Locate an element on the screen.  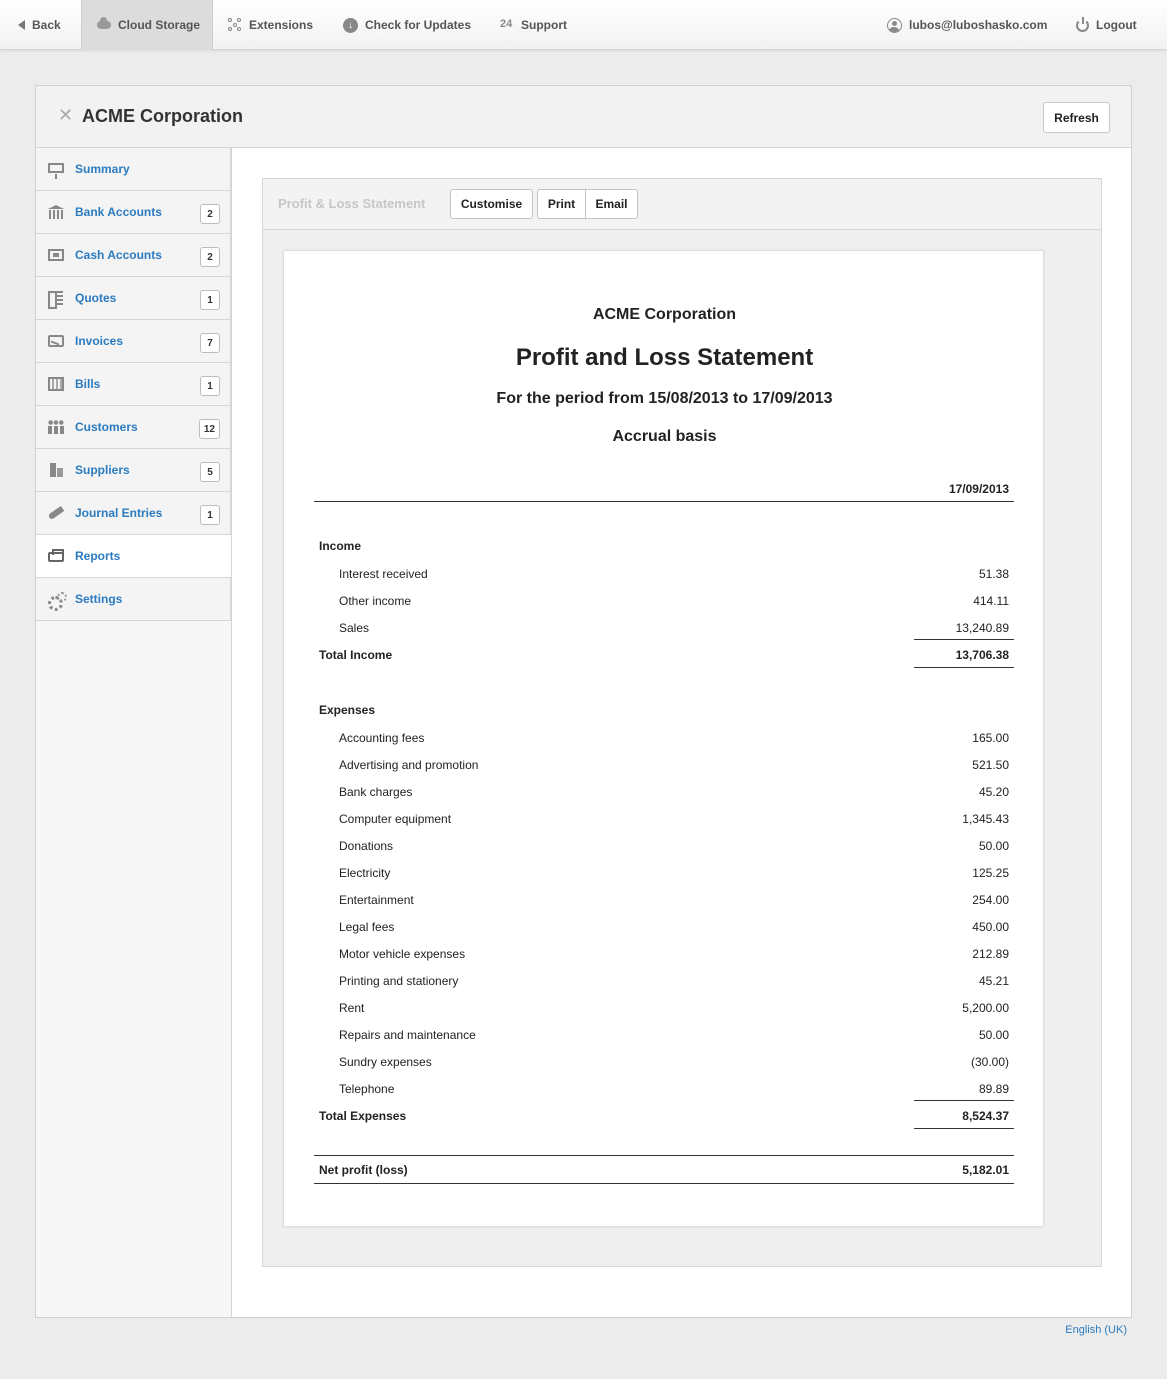
count-badge: 5 is located at coordinates (210, 472).